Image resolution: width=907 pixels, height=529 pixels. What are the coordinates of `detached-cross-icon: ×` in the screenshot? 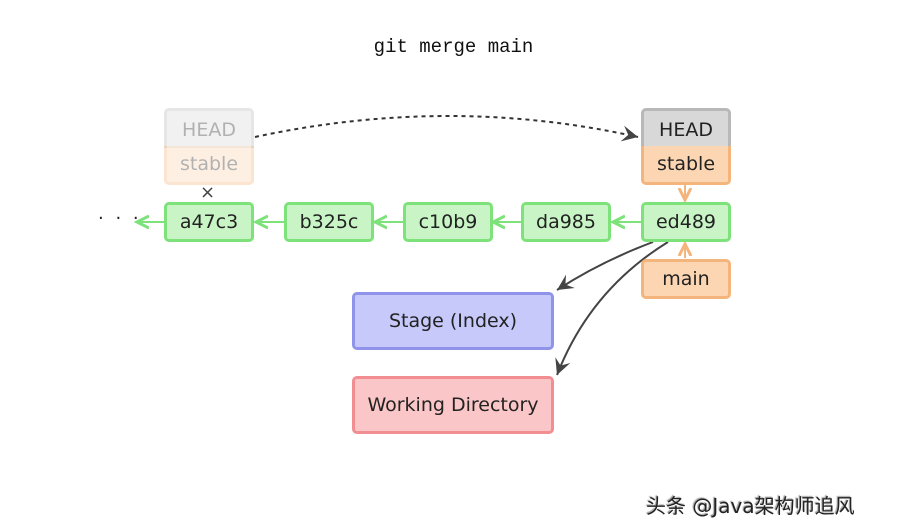 It's located at (208, 192).